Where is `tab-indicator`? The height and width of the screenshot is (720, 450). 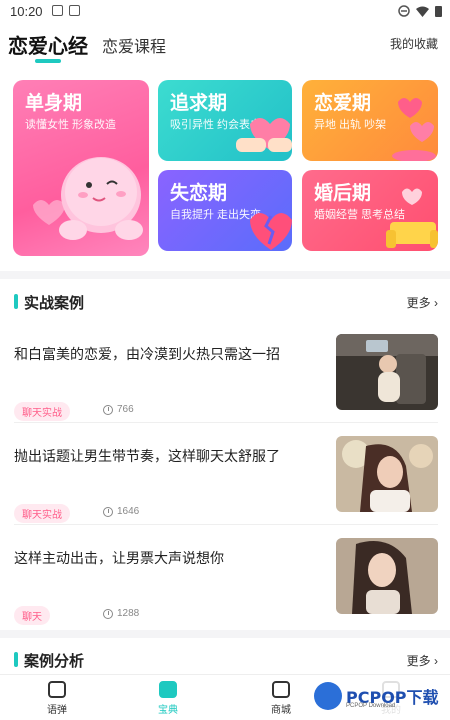
tab-indicator is located at coordinates (48, 61).